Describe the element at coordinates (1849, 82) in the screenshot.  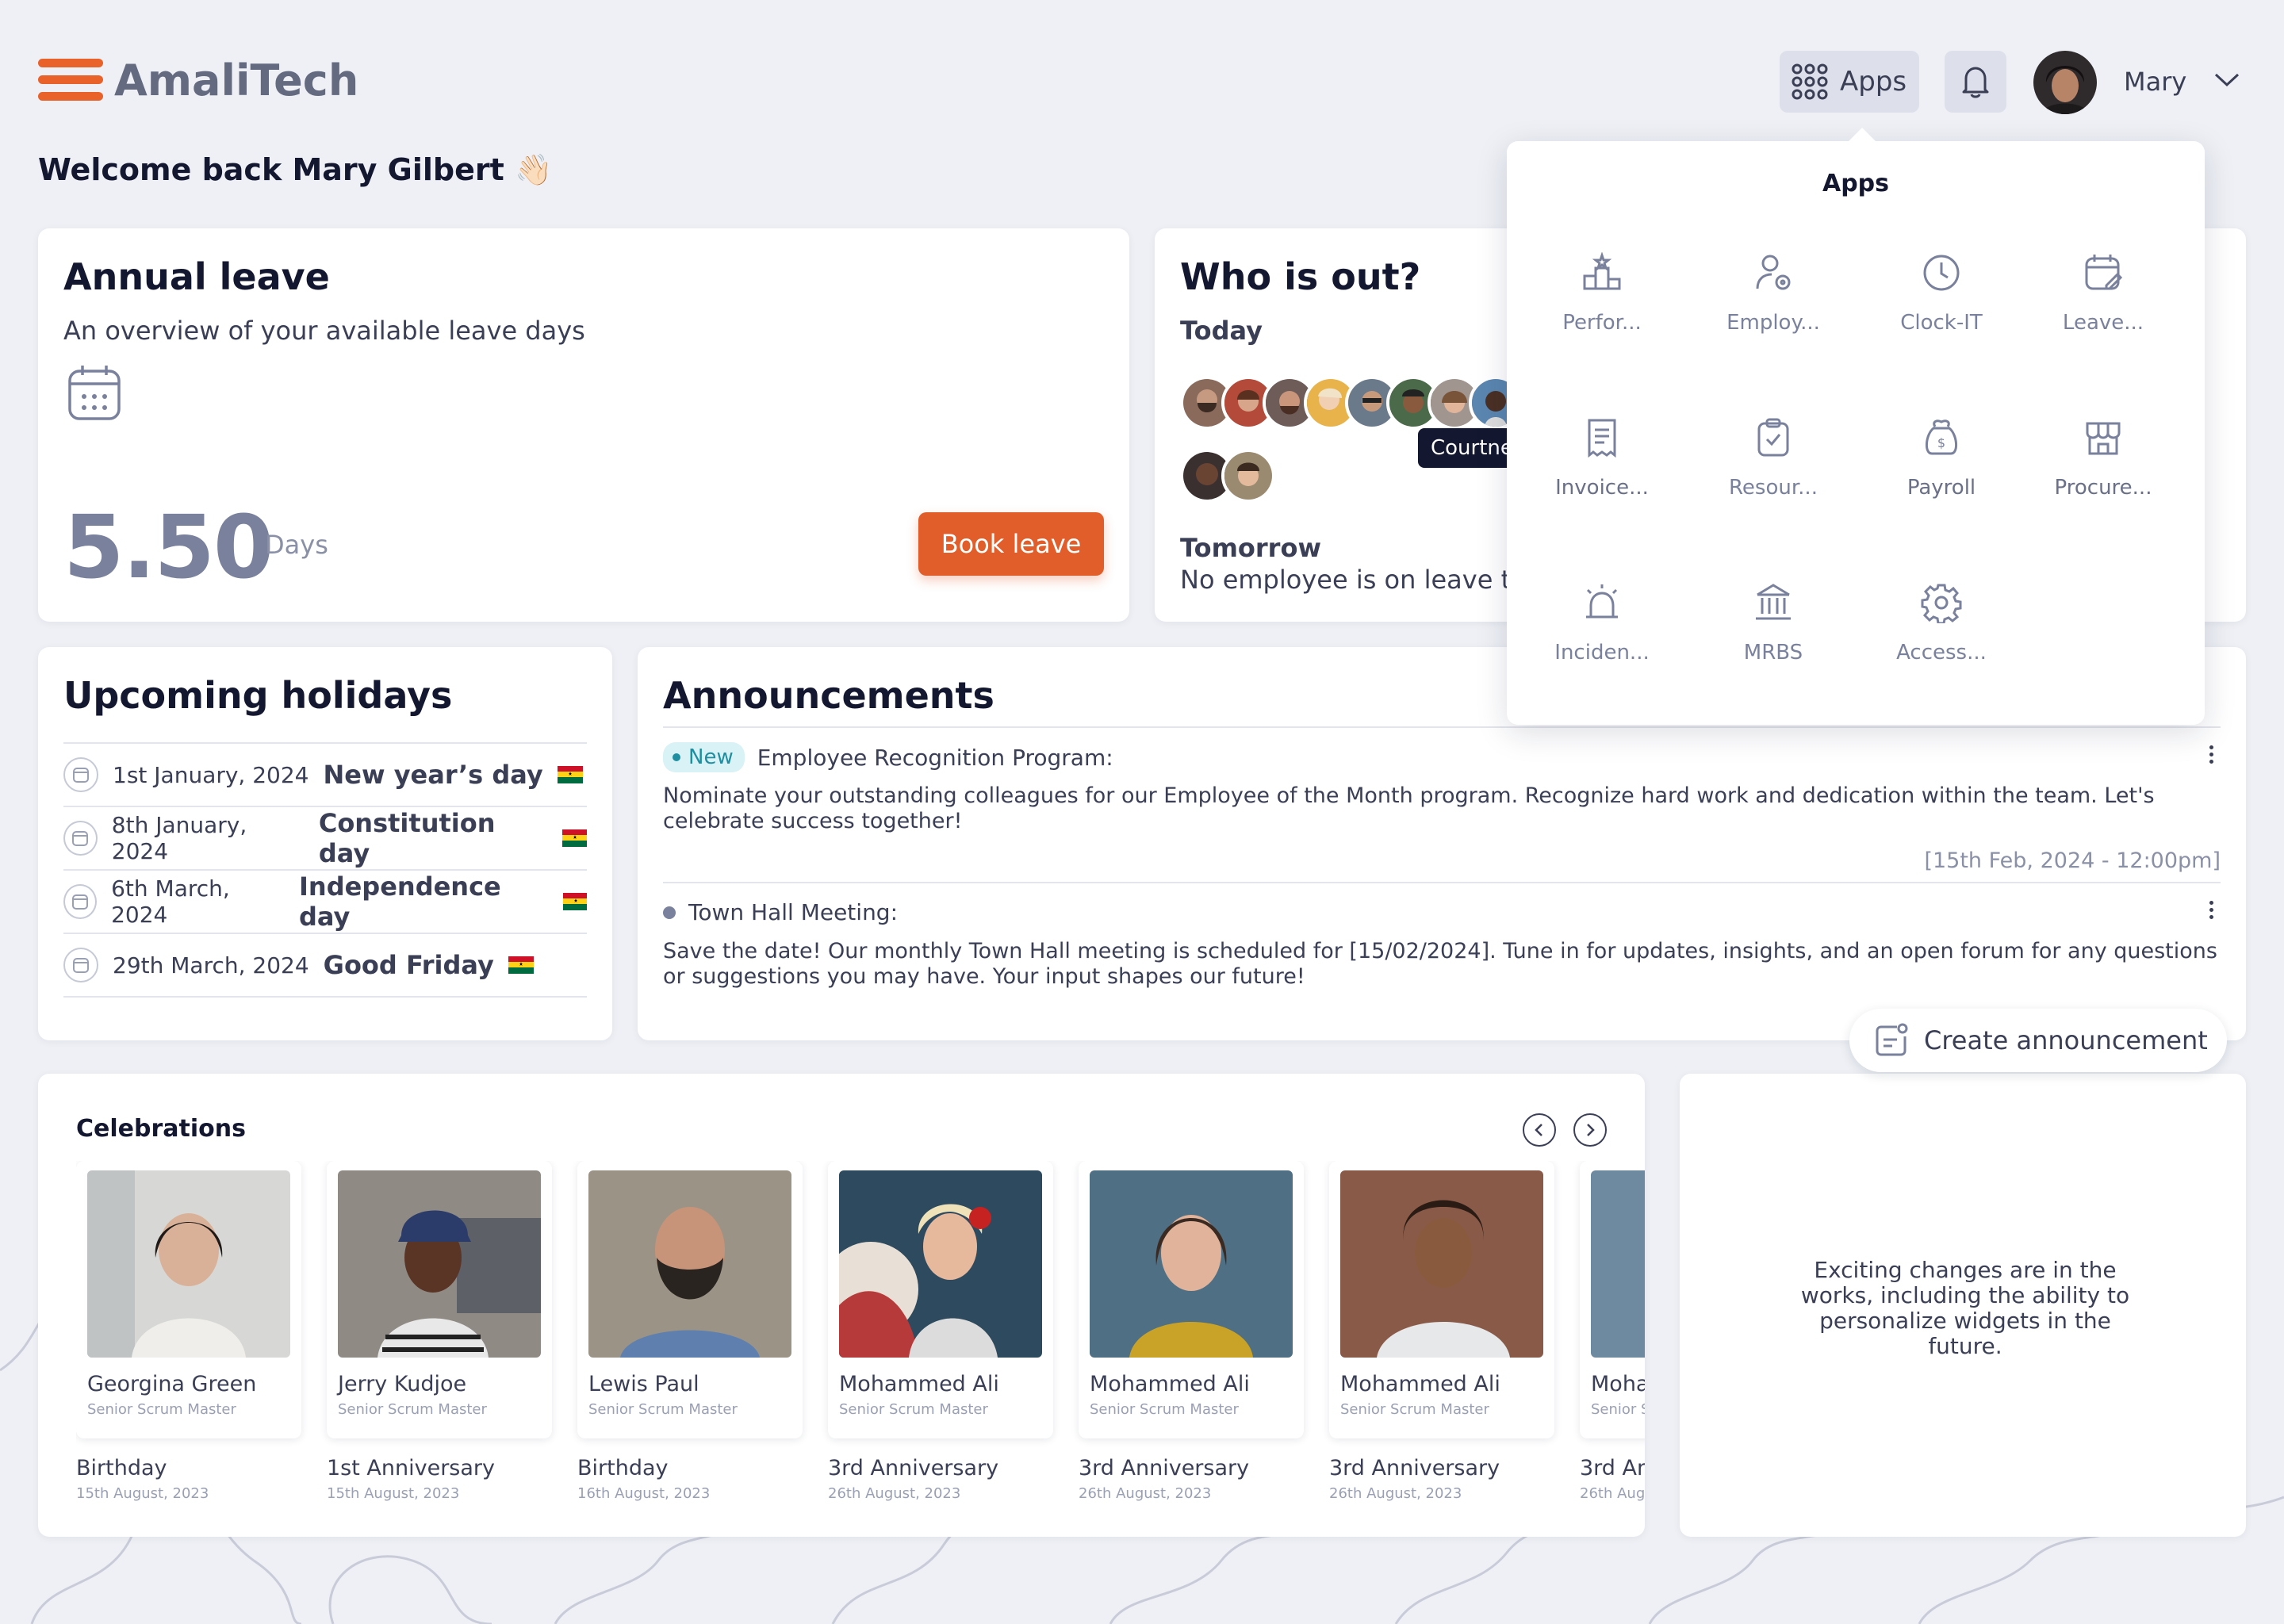
I see `apps-button: Apps` at that location.